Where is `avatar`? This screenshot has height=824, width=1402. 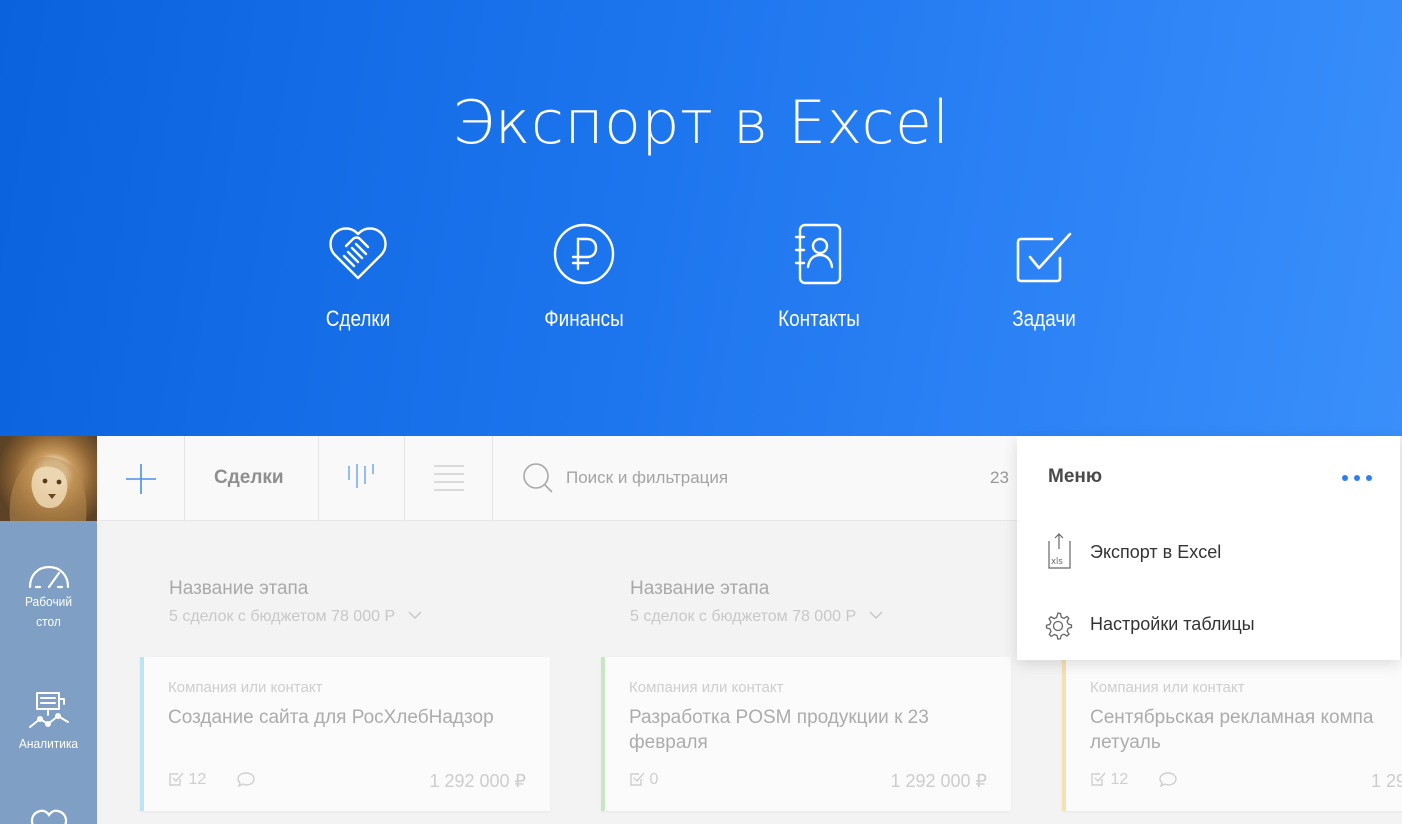 avatar is located at coordinates (48, 478).